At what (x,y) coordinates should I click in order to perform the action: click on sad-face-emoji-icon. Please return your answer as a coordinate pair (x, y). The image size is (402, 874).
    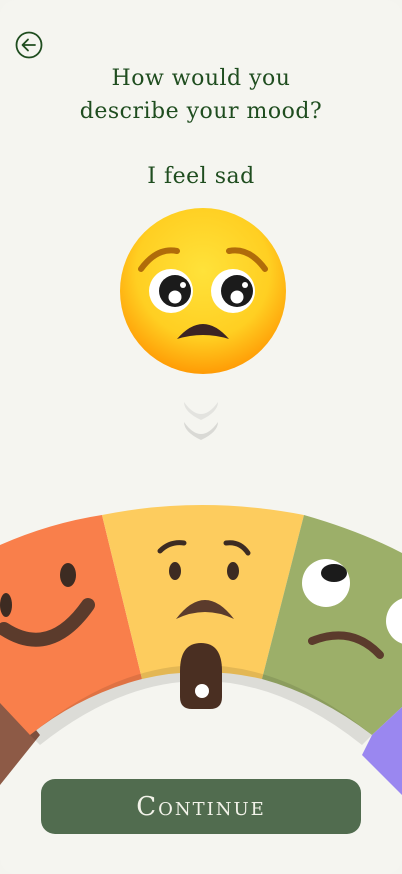
    Looking at the image, I should click on (203, 291).